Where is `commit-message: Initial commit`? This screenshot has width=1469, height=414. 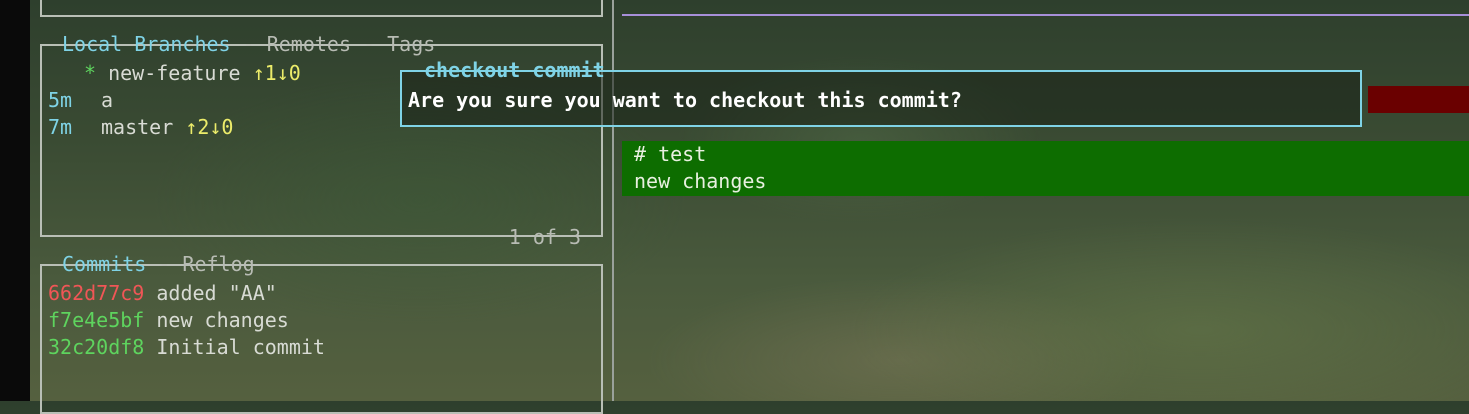 commit-message: Initial commit is located at coordinates (240, 347).